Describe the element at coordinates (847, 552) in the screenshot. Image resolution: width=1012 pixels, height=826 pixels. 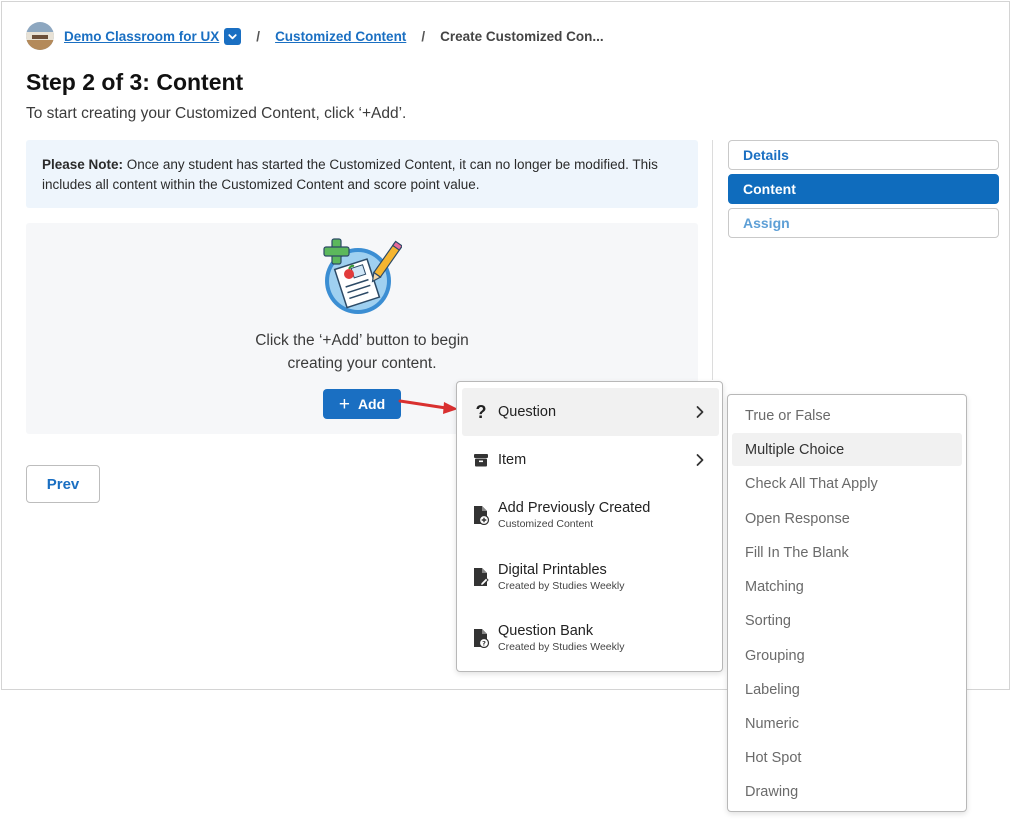
I see `submenu-item-fill-in-the-blank: Fill In The Blank` at that location.